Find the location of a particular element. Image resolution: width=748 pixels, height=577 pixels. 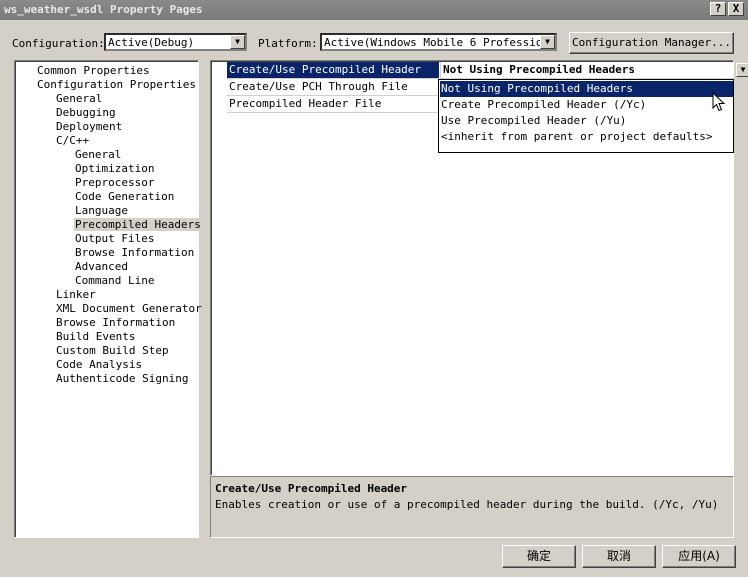

tree-item: C/C++ is located at coordinates (72, 140).